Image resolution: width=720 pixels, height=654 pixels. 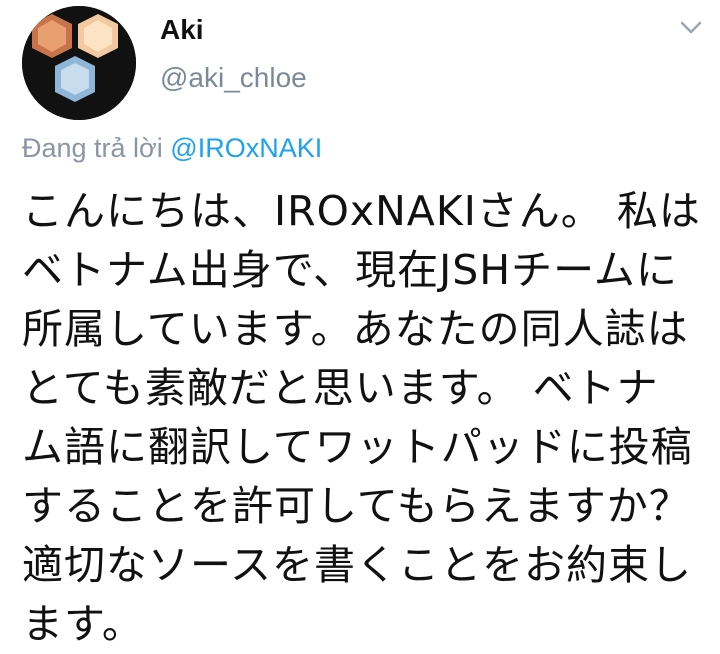 What do you see at coordinates (233, 78) in the screenshot?
I see `author-handle: @aki_chloe` at bounding box center [233, 78].